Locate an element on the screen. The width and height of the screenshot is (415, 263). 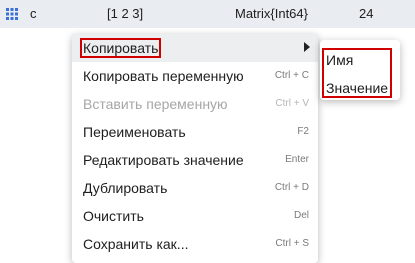
menu-item-shortcut: Enter is located at coordinates (297, 159).